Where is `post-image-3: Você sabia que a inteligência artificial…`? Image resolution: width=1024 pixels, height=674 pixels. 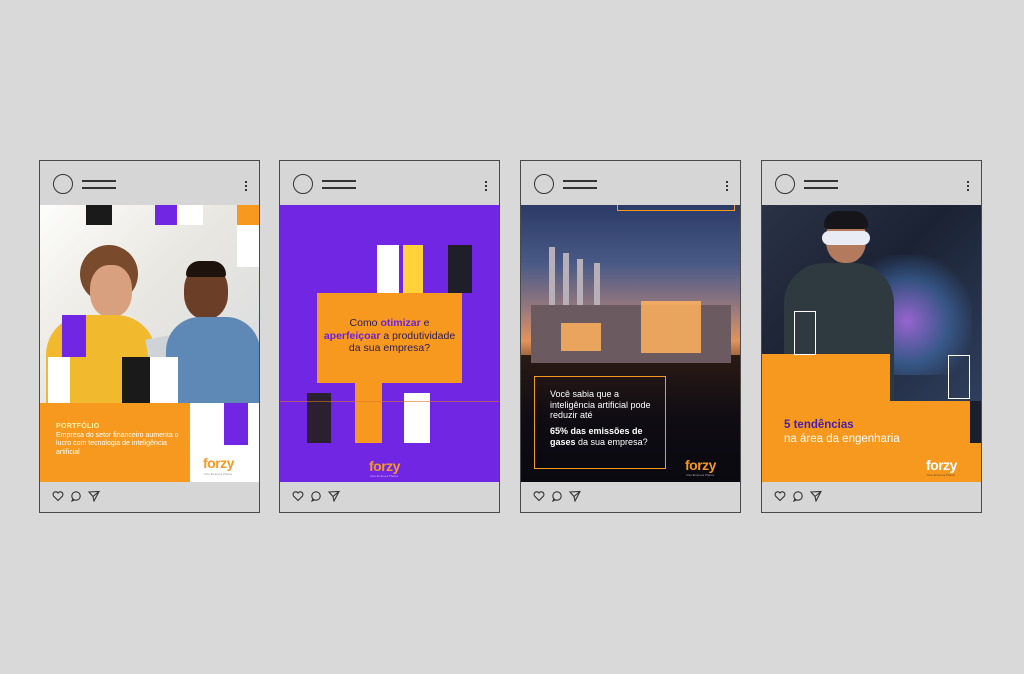
post-image-3: Você sabia que a inteligência artificial… is located at coordinates (630, 343).